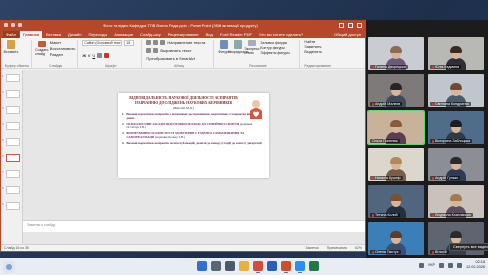 This screenshot has width=488, height=275. Describe the element at coordinates (272, 266) in the screenshot. I see `word-icon` at that location.